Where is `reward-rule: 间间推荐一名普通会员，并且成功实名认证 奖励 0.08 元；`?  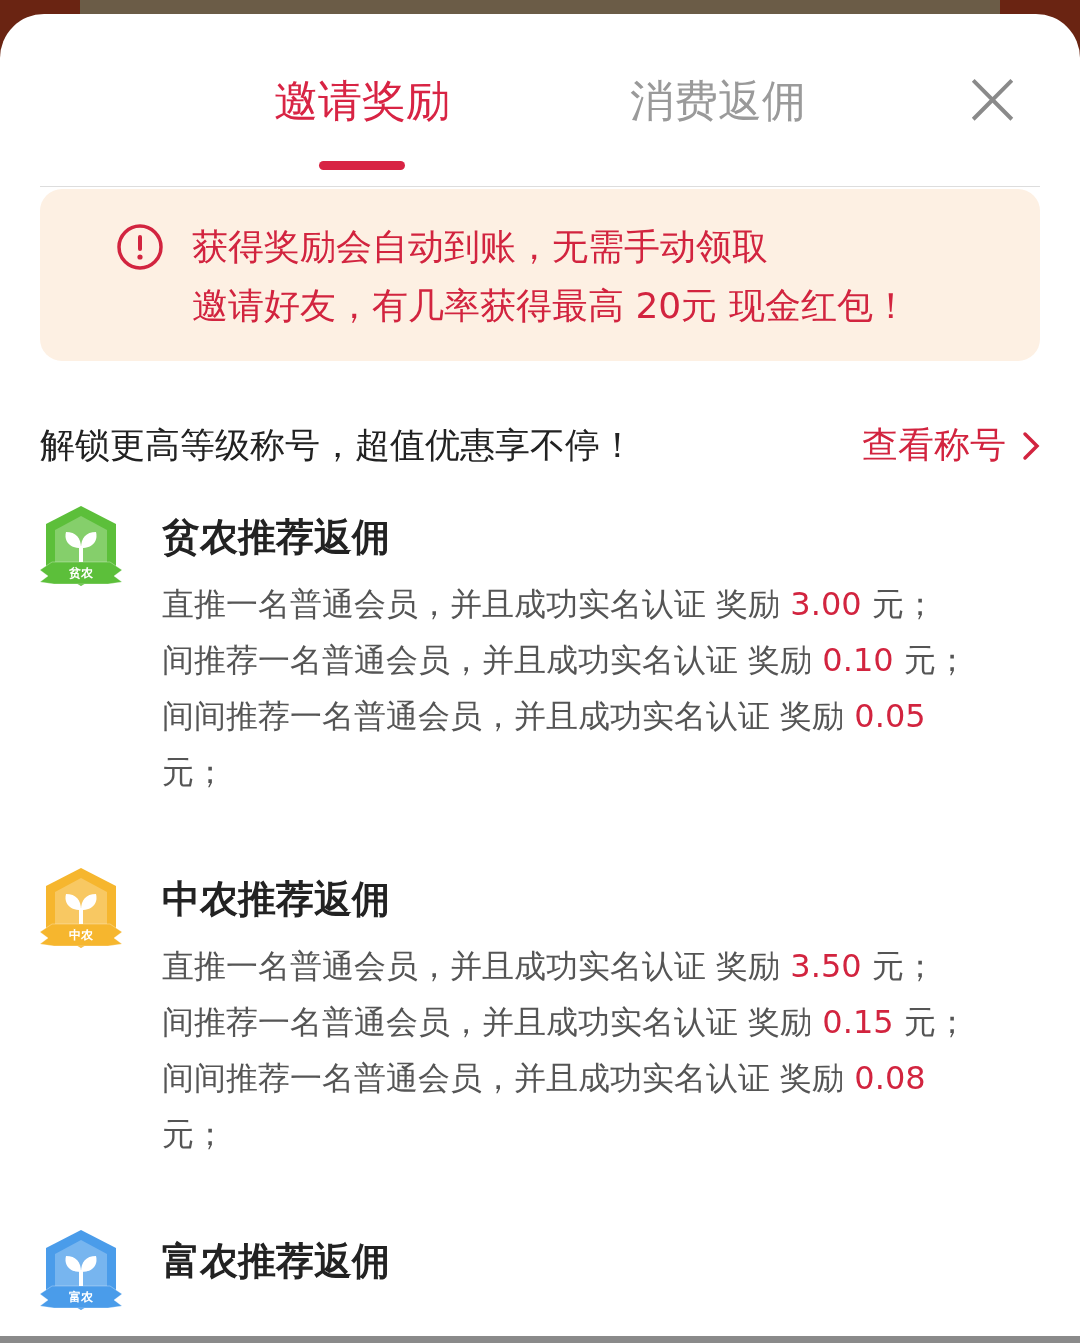 reward-rule: 间间推荐一名普通会员，并且成功实名认证 奖励 0.08 元； is located at coordinates (544, 1106).